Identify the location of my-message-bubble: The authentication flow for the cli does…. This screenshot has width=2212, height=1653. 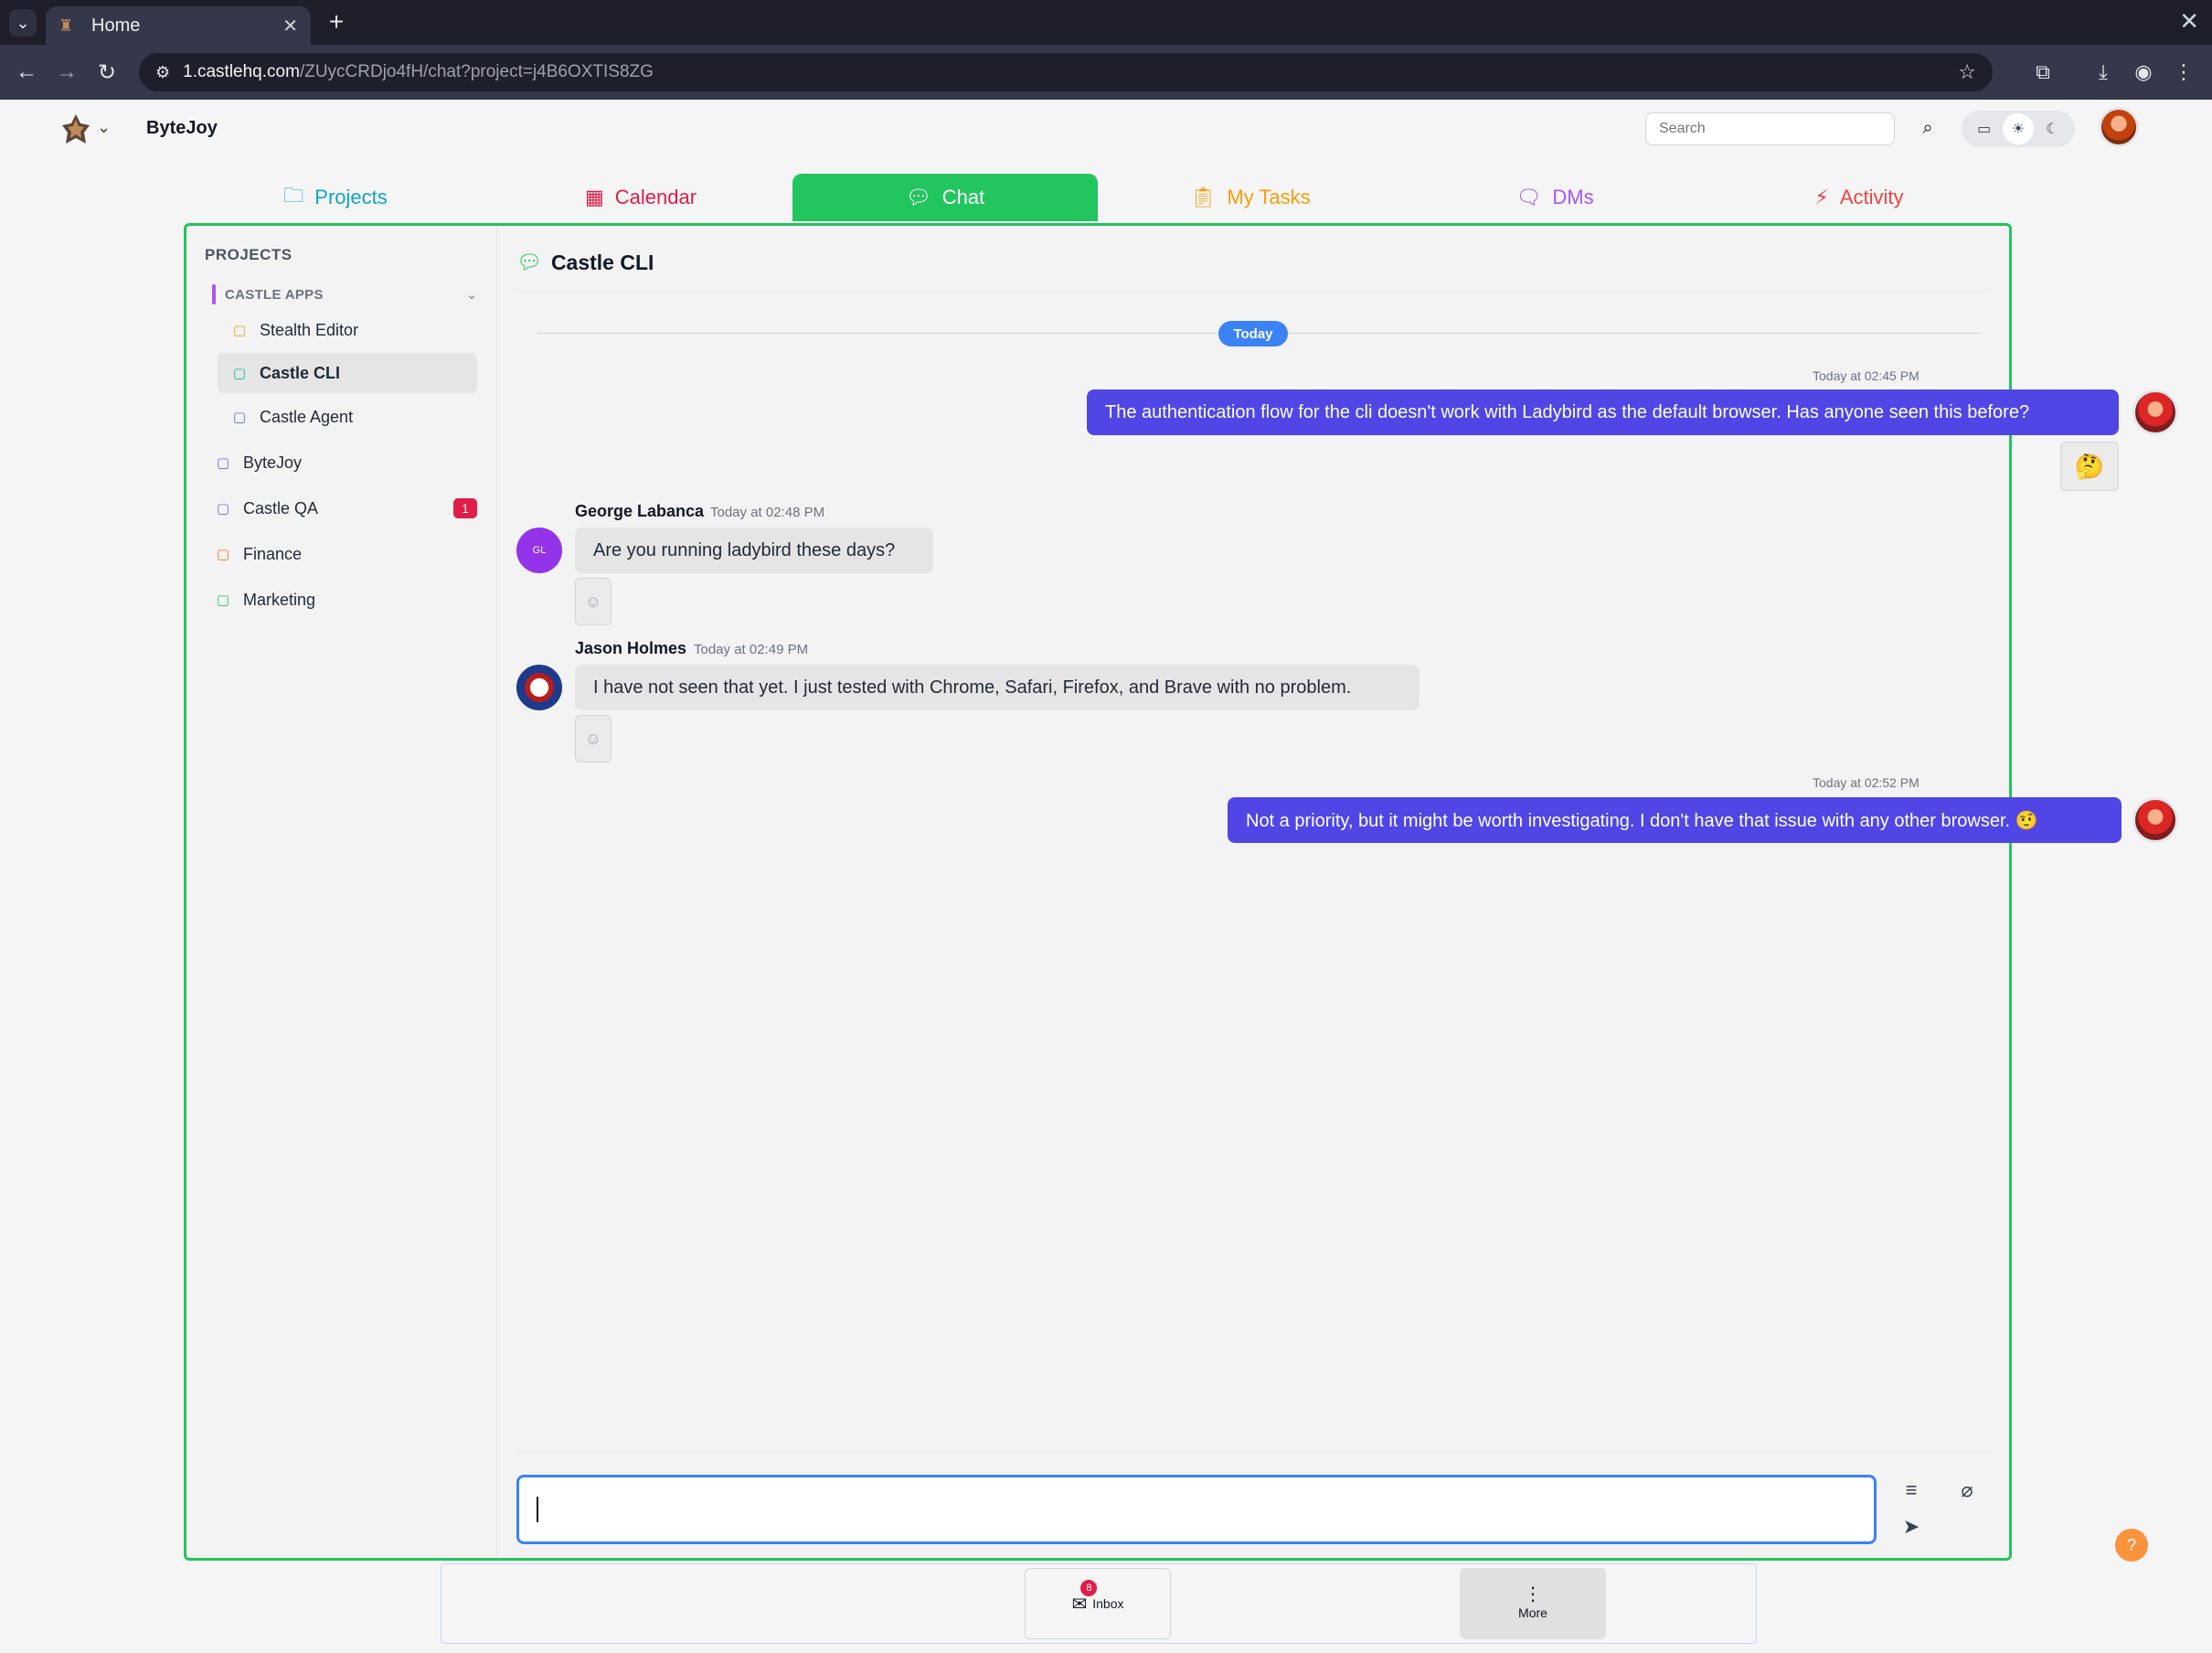
(1603, 412).